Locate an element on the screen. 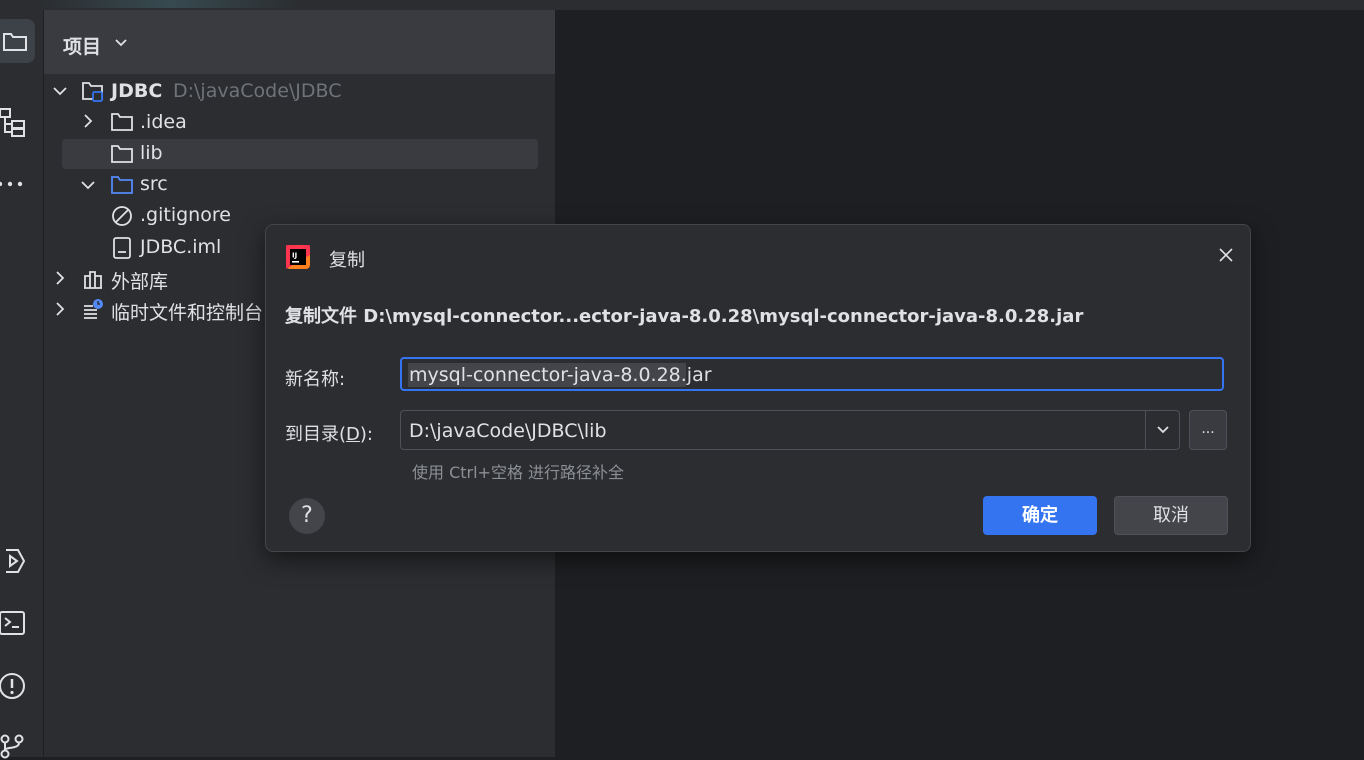 Image resolution: width=1364 pixels, height=760 pixels. git-tool-button is located at coordinates (13, 745).